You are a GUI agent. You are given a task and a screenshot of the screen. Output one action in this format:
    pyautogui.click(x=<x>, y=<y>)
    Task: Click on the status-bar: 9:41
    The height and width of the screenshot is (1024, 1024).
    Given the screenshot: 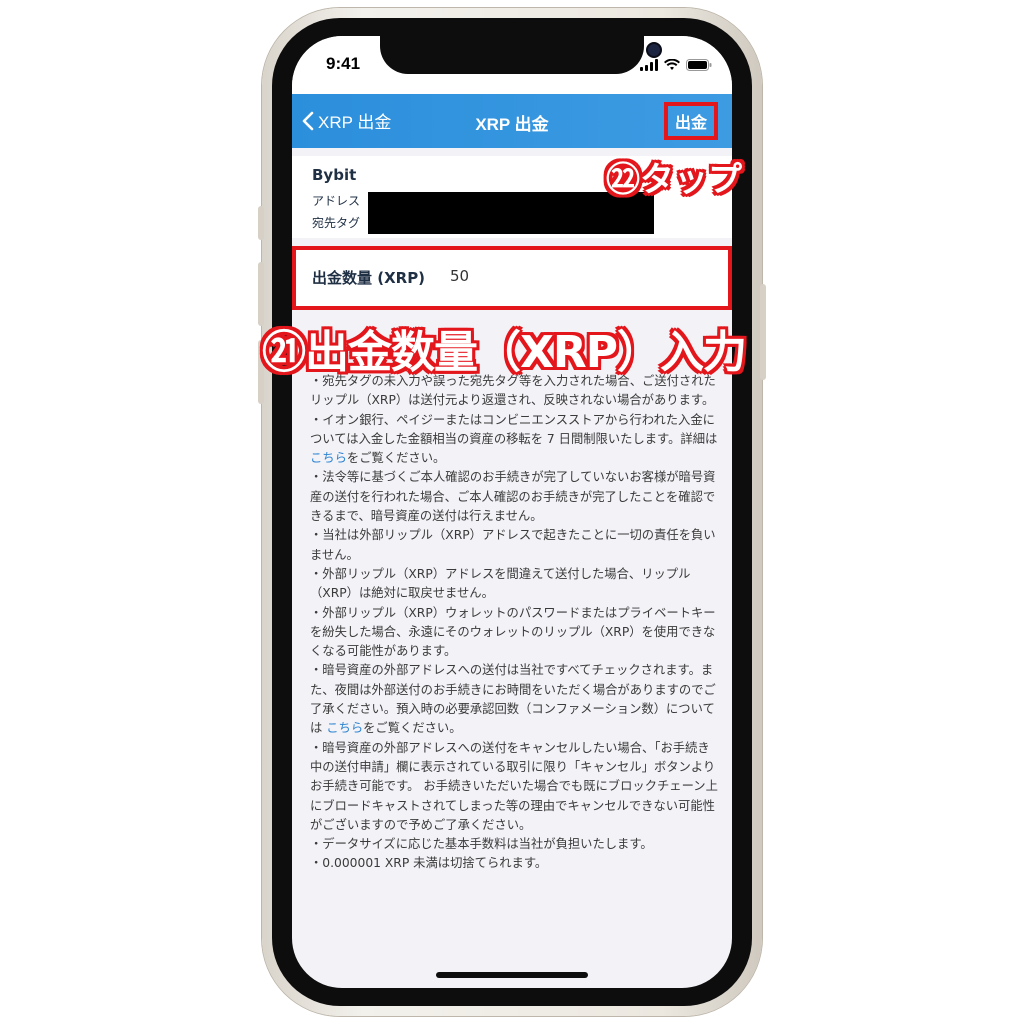 What is the action you would take?
    pyautogui.click(x=512, y=65)
    